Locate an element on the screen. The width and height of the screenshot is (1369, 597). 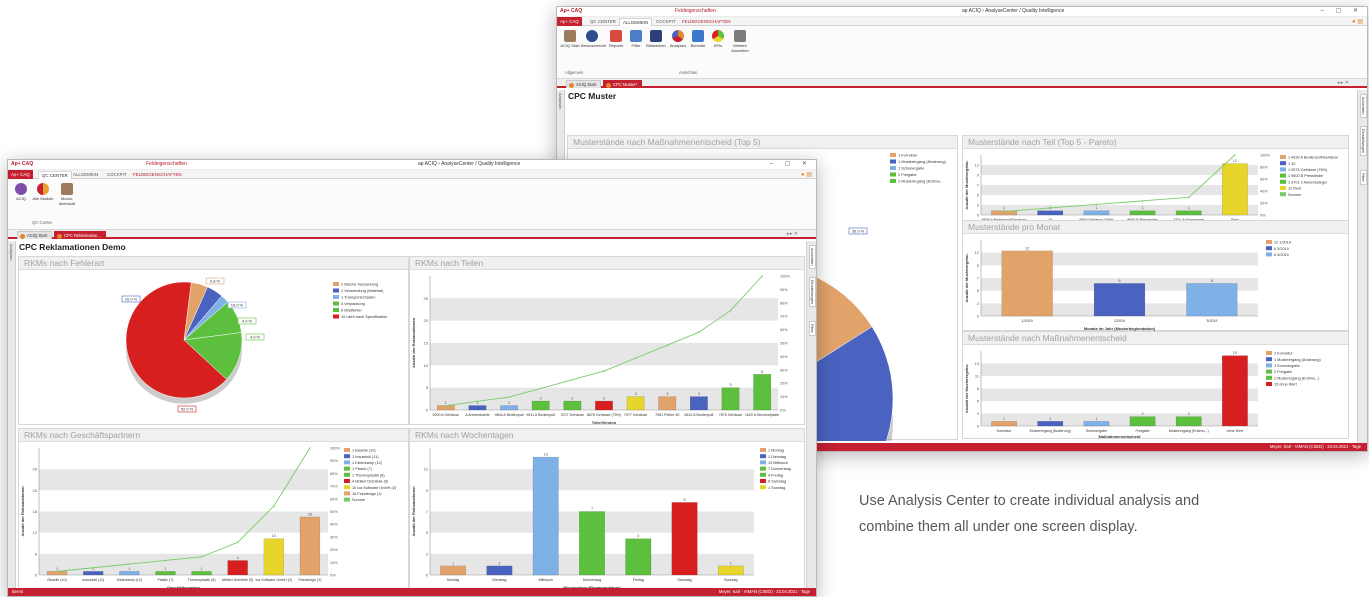
bildwerken-button: Bildwerken is located at coordinates (656, 39).